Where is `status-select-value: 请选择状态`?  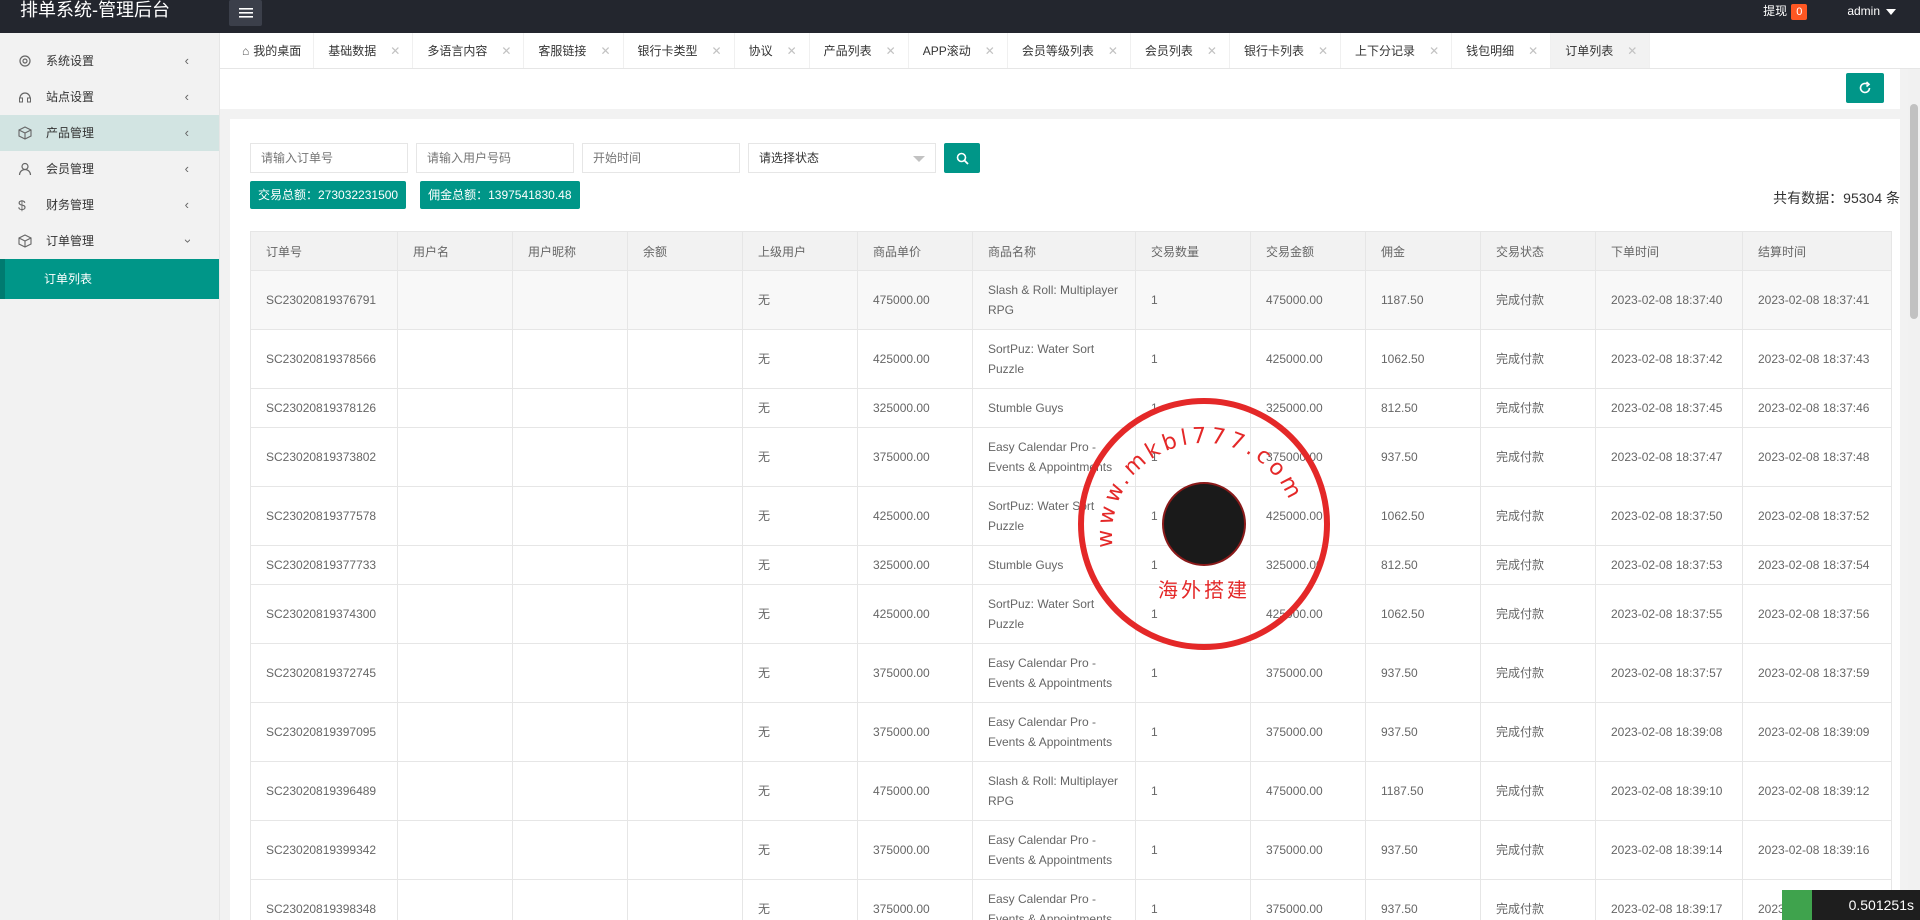 status-select-value: 请选择状态 is located at coordinates (789, 158).